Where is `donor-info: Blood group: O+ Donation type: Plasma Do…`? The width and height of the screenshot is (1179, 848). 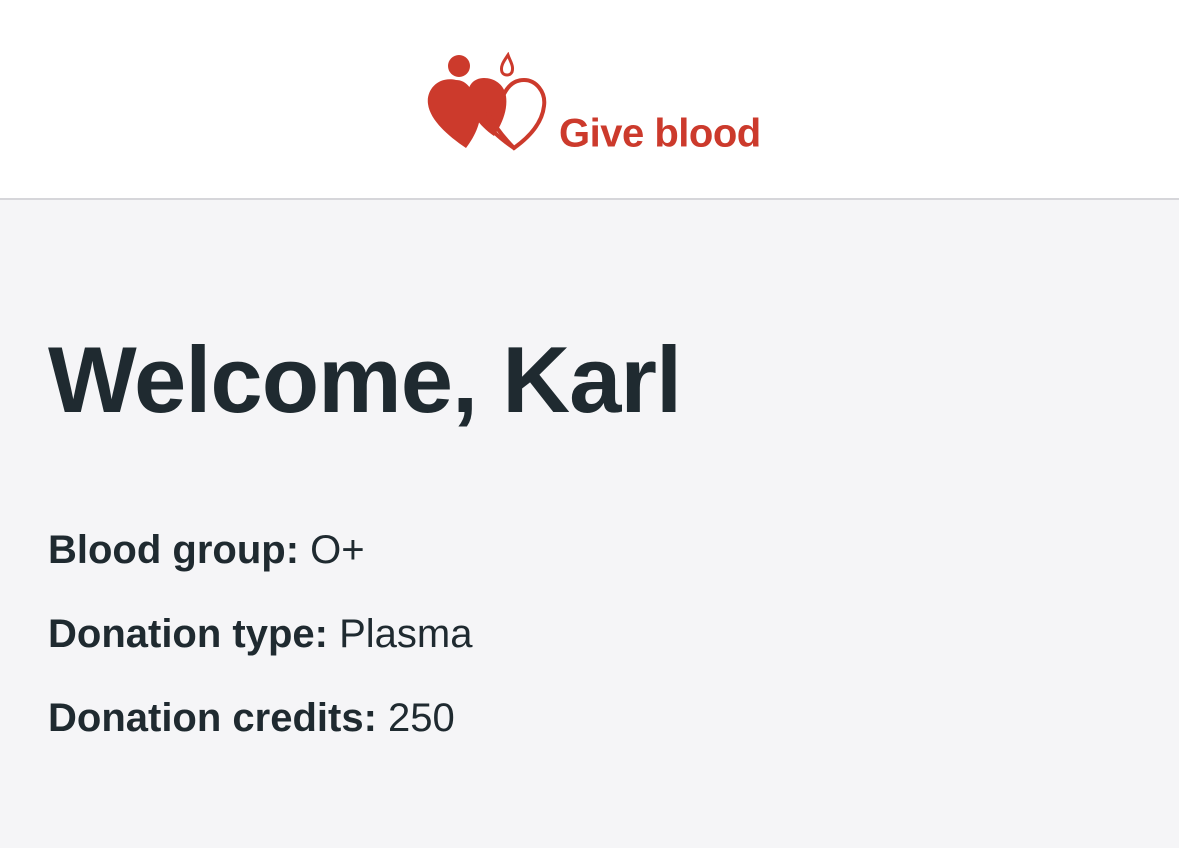 donor-info: Blood group: O+ Donation type: Plasma Do… is located at coordinates (260, 646).